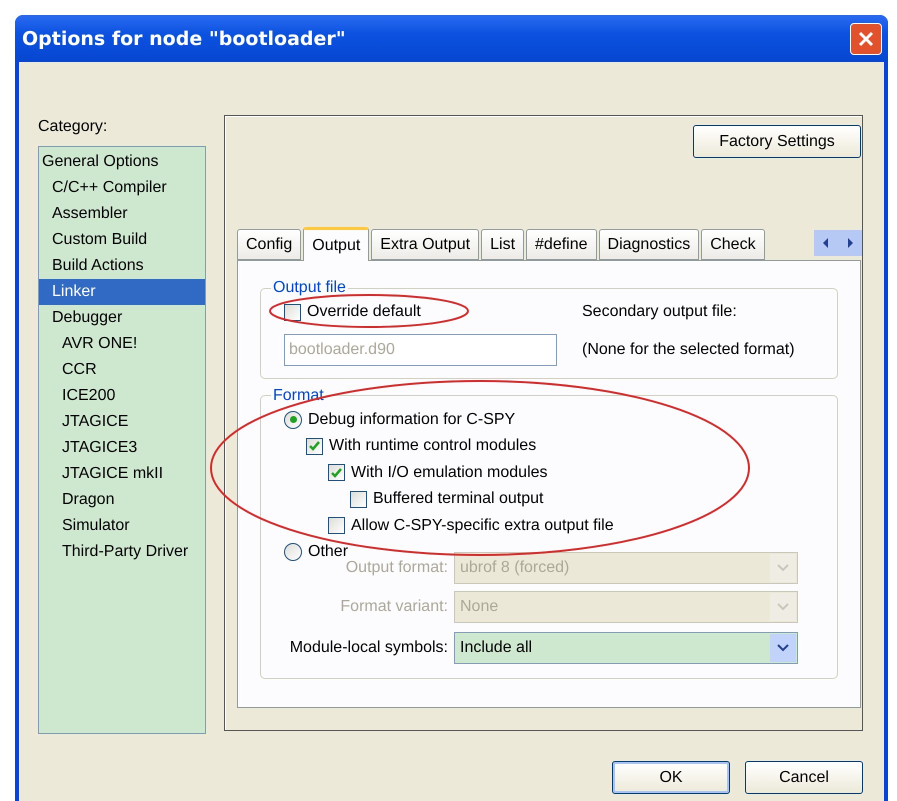 This screenshot has width=897, height=801. I want to click on tab: Check, so click(733, 244).